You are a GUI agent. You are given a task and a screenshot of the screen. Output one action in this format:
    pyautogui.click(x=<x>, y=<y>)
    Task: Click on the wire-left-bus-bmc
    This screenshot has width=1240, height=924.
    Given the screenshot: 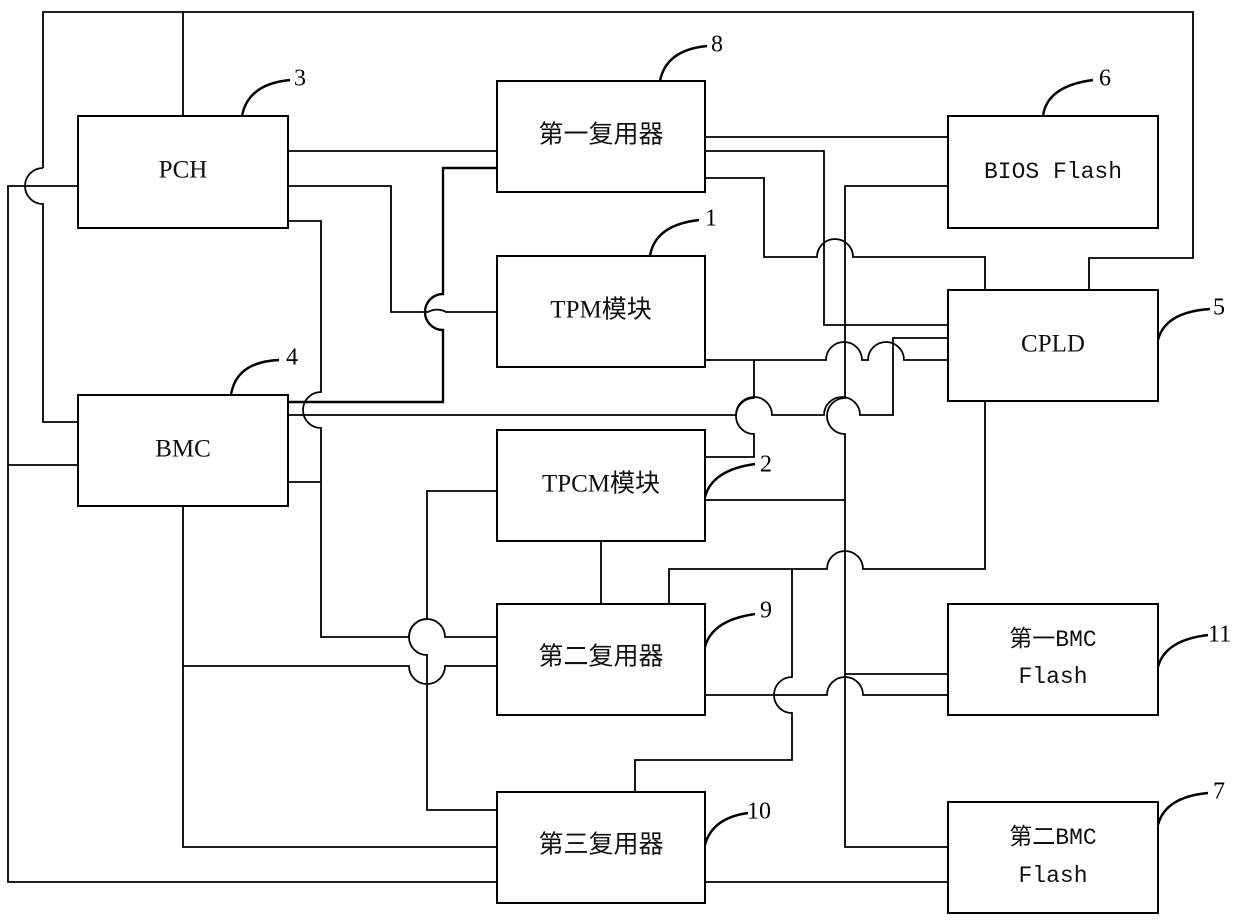 What is the action you would take?
    pyautogui.click(x=51, y=295)
    